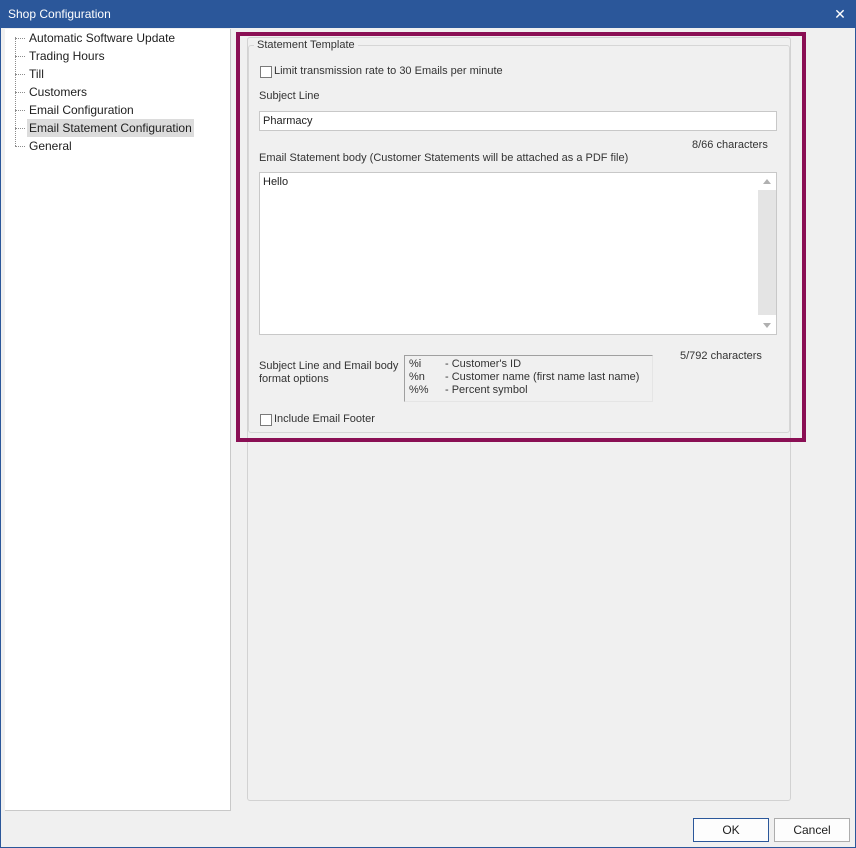 The height and width of the screenshot is (848, 856). What do you see at coordinates (81, 110) in the screenshot?
I see `tree-item-label: Email Configuration` at bounding box center [81, 110].